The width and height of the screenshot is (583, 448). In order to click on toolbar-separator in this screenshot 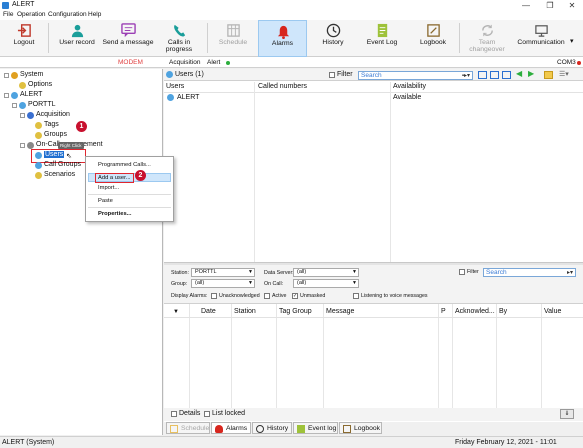, I will do `click(207, 38)`.